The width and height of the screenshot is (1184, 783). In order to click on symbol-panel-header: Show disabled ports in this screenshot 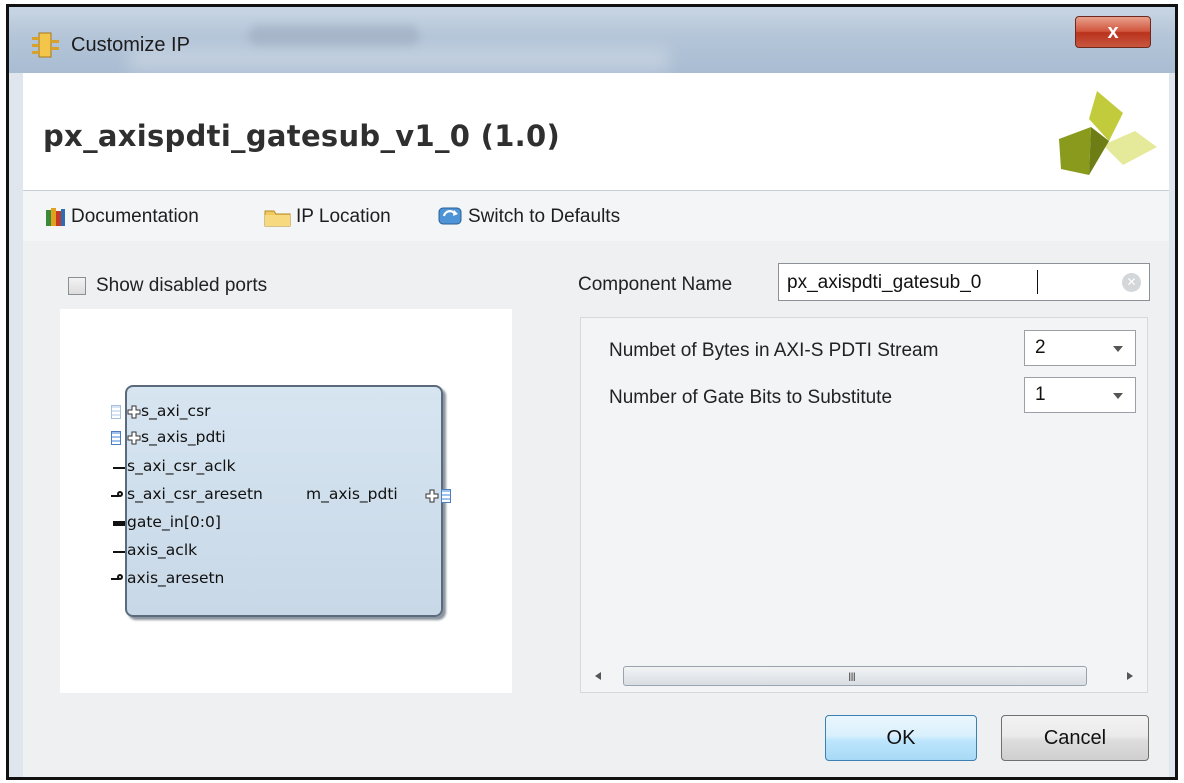, I will do `click(286, 286)`.